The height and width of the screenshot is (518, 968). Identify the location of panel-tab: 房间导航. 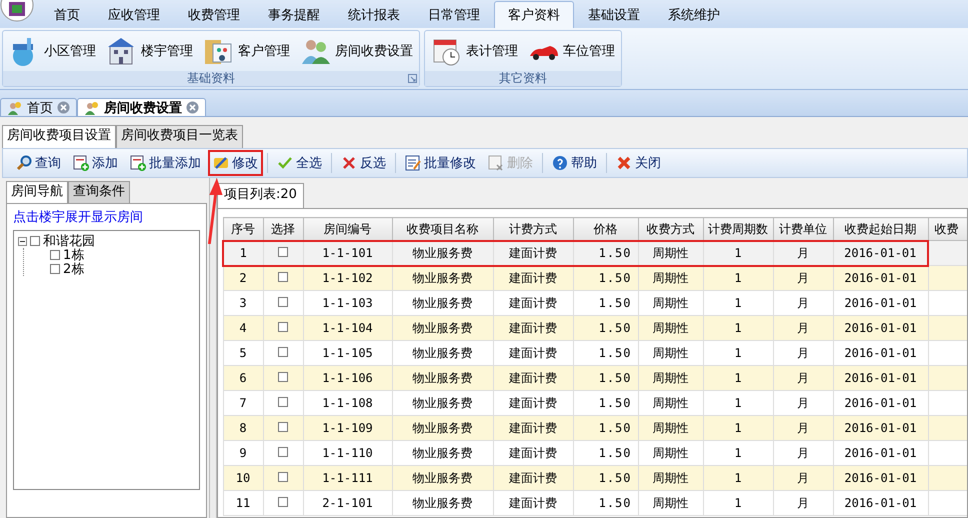
(37, 192).